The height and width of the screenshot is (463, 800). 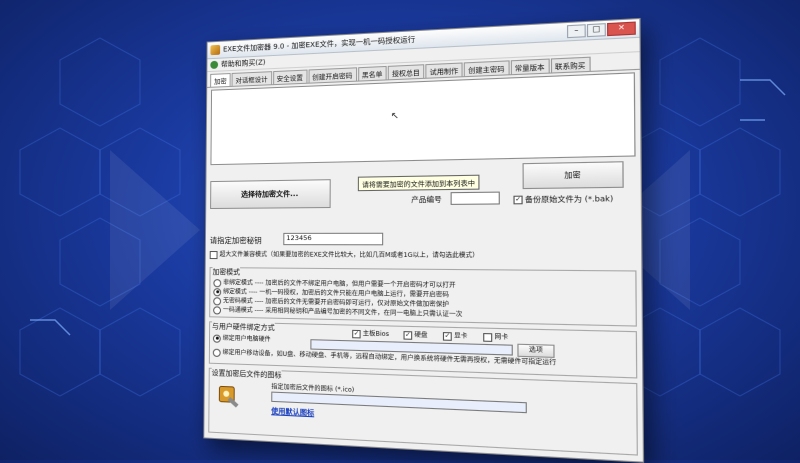 What do you see at coordinates (292, 412) in the screenshot?
I see `default-icon-link: 使用默认图标` at bounding box center [292, 412].